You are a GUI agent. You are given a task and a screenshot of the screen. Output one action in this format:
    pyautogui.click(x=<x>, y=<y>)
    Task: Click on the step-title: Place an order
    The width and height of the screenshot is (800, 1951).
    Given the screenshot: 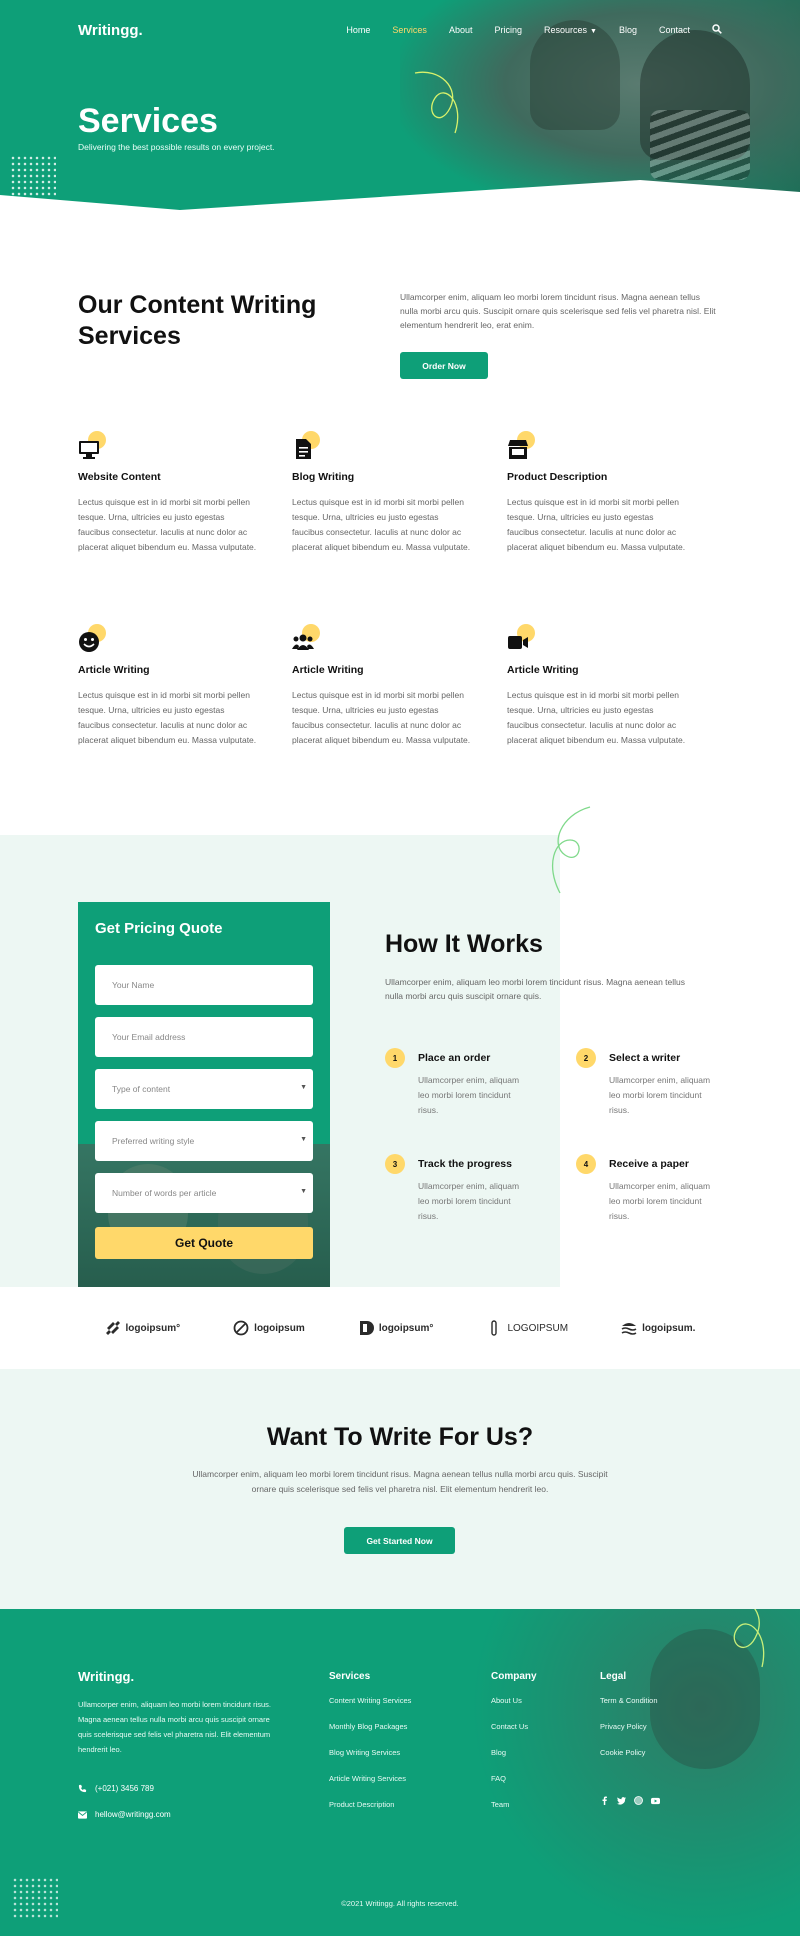 What is the action you would take?
    pyautogui.click(x=454, y=1058)
    